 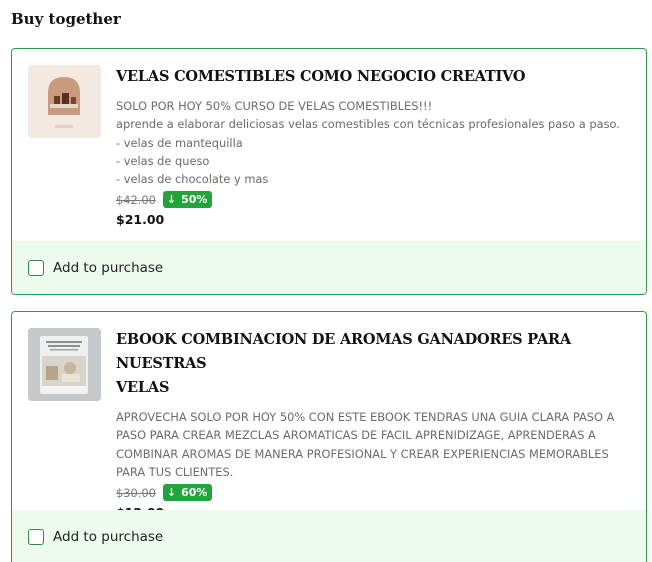 I want to click on original-price: $30.00, so click(x=136, y=492).